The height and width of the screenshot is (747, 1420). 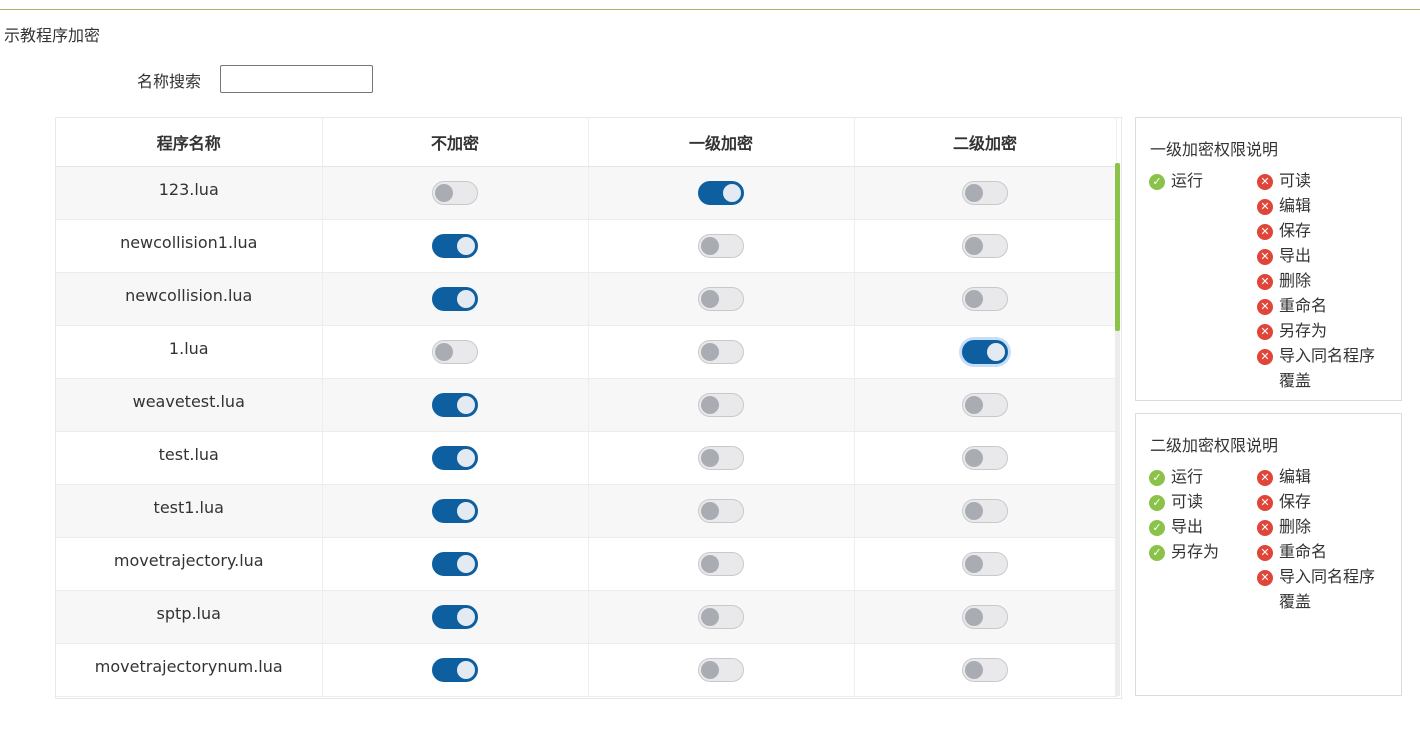 What do you see at coordinates (1187, 526) in the screenshot?
I see `permission-label: 导出` at bounding box center [1187, 526].